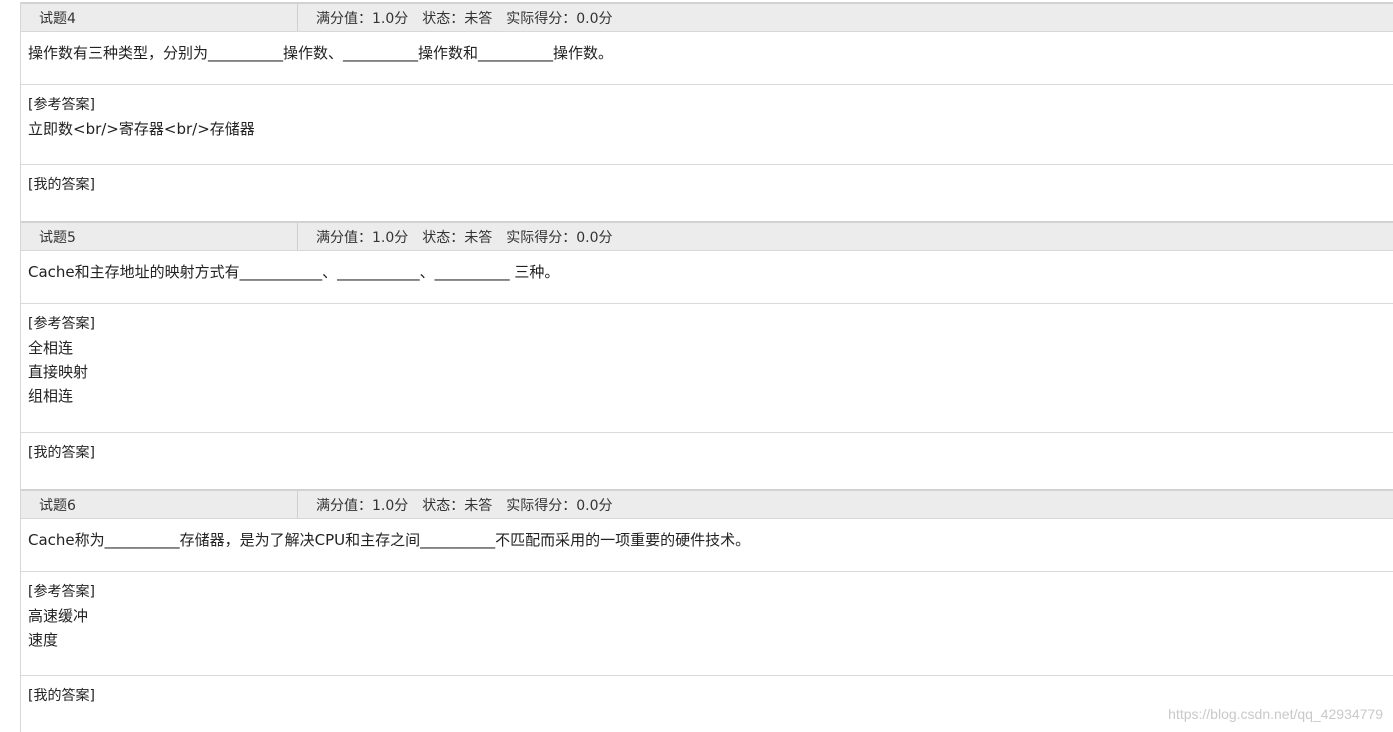 The image size is (1393, 732). I want to click on answer-line: 高速缓冲, so click(58, 616).